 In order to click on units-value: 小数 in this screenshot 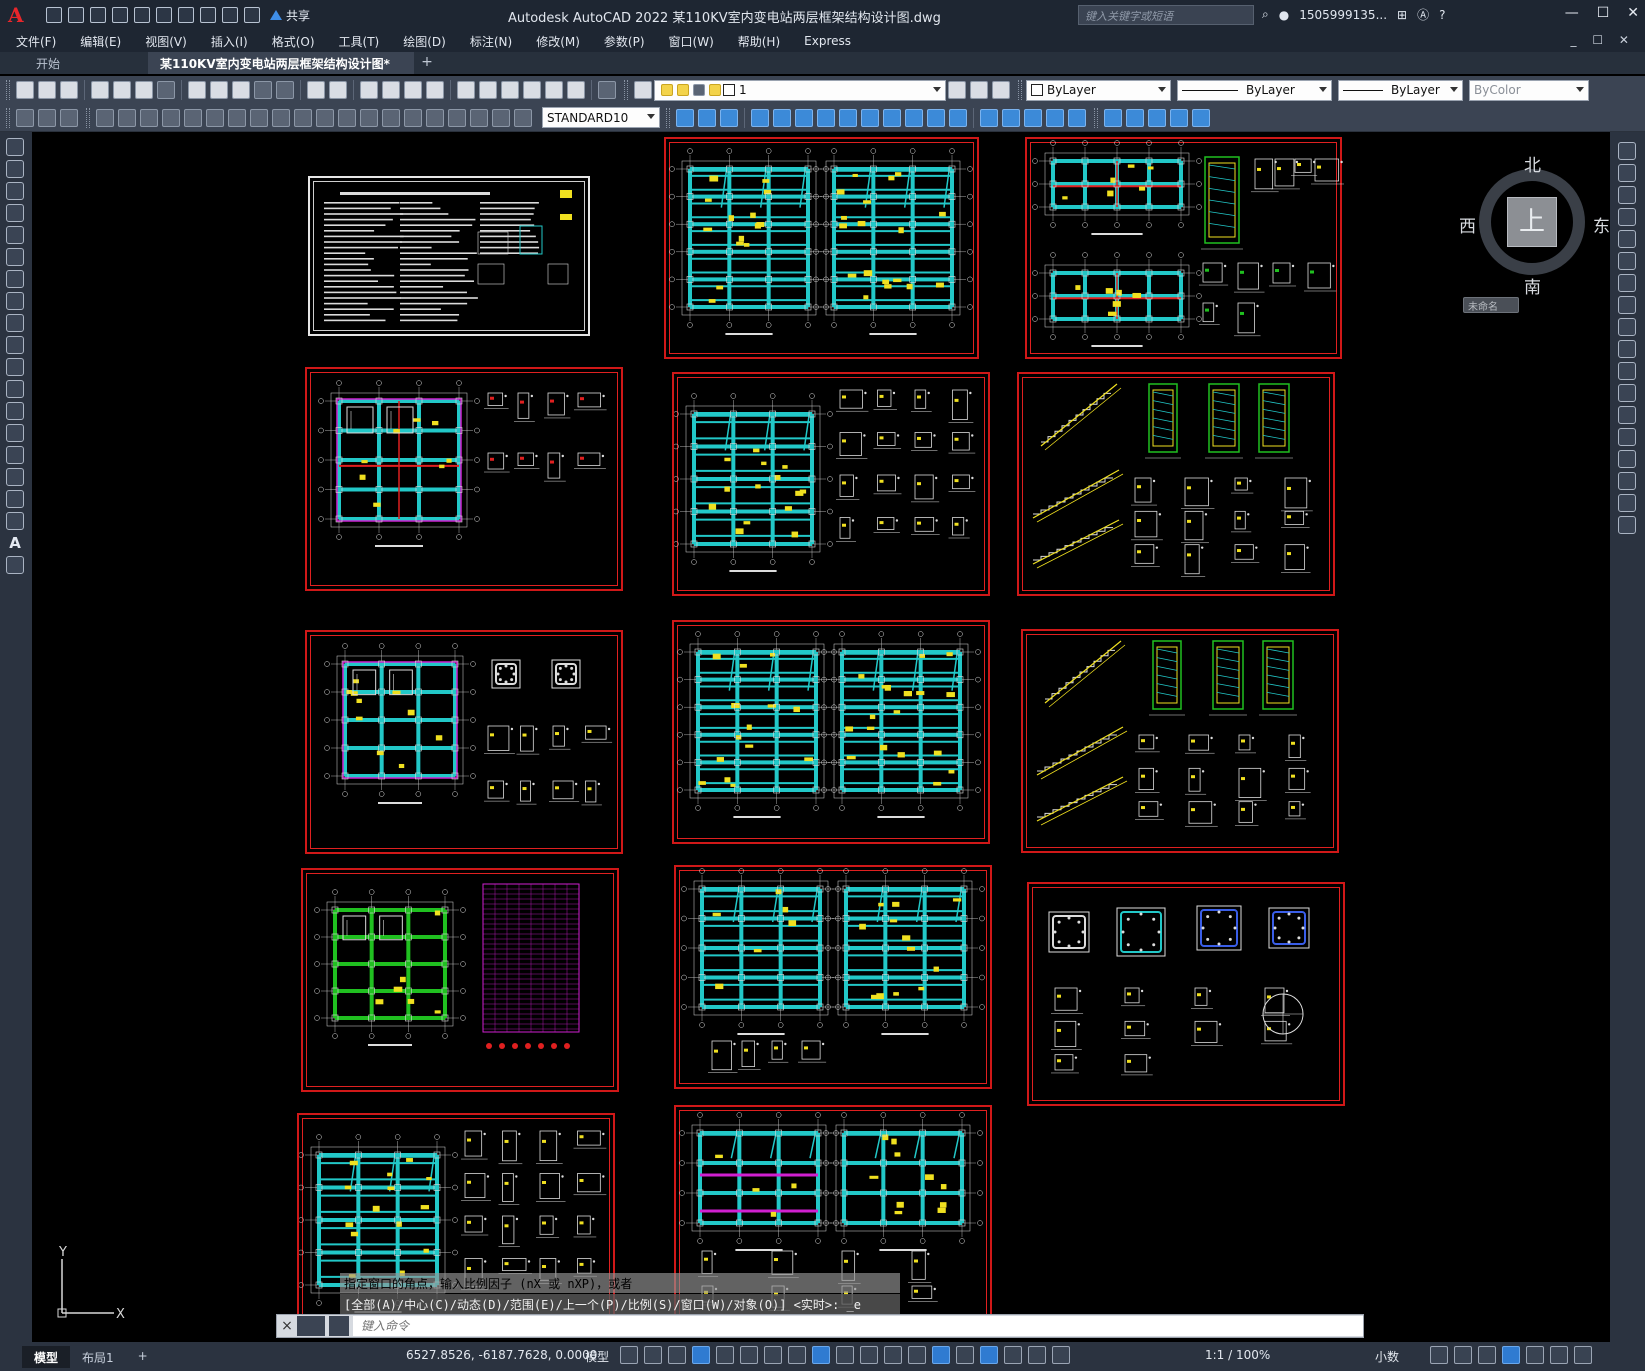, I will do `click(1387, 1356)`.